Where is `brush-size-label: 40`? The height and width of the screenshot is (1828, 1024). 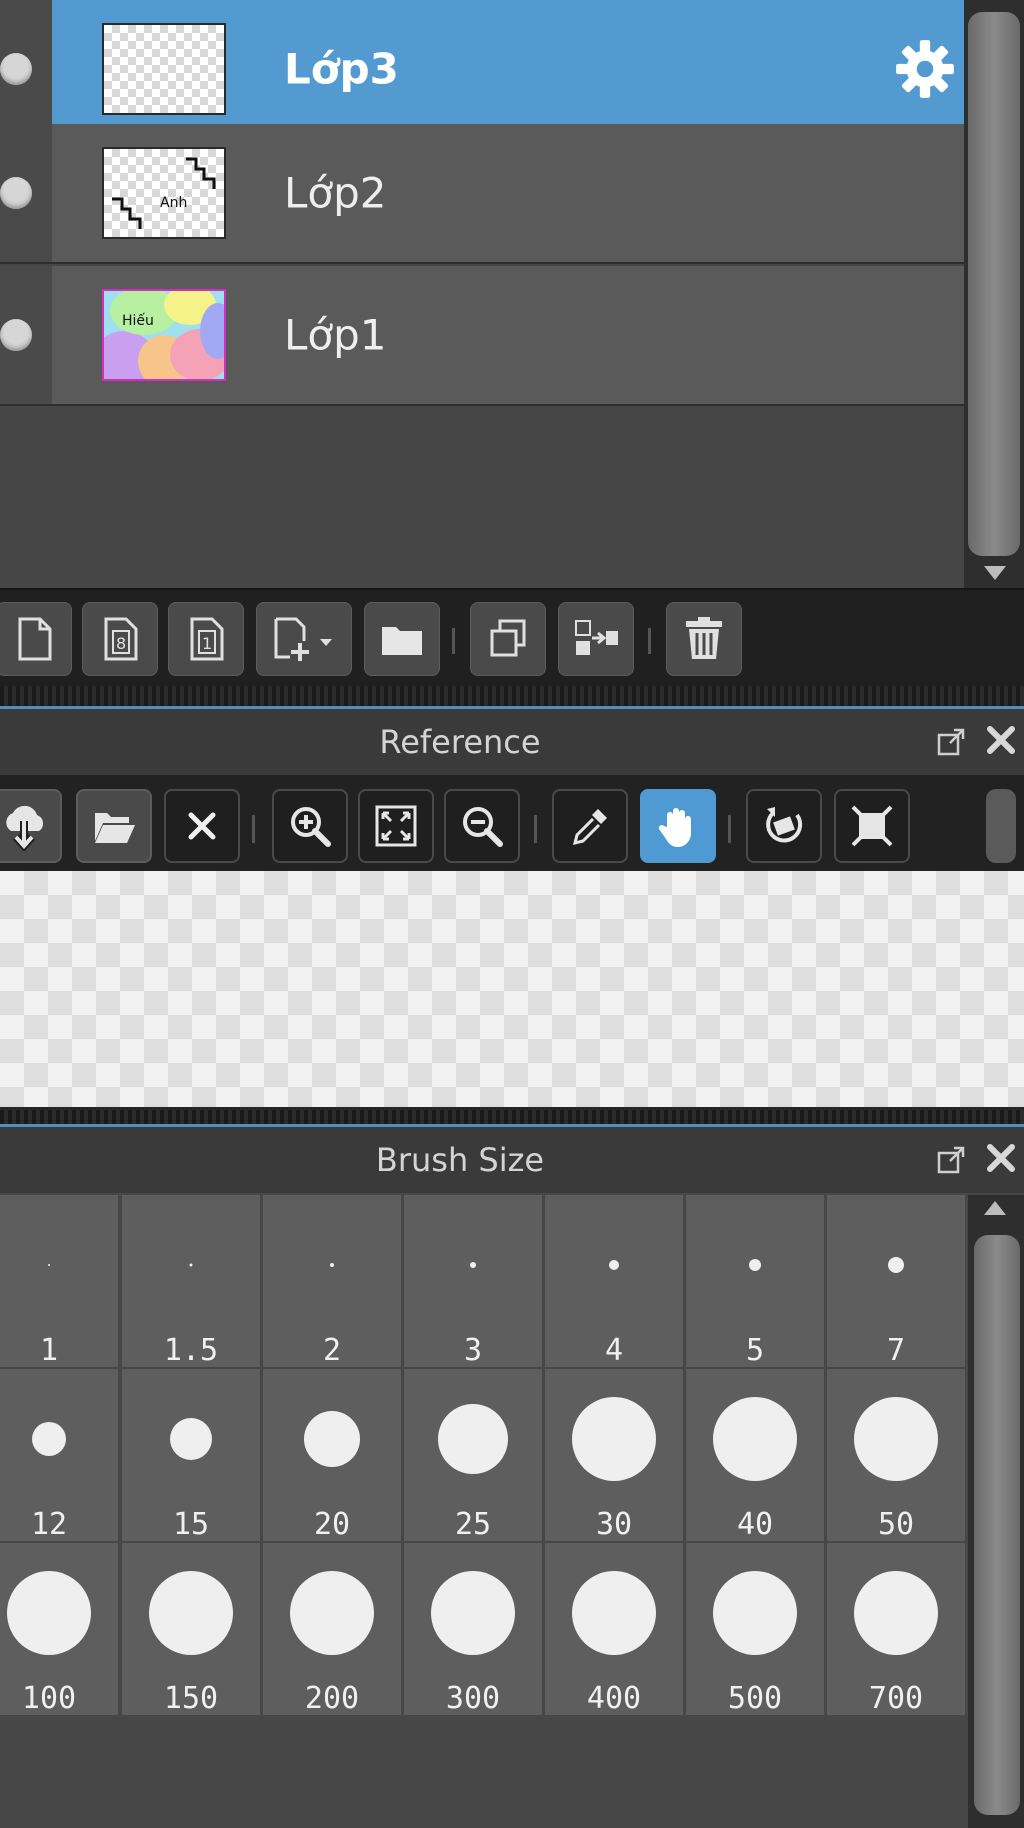 brush-size-label: 40 is located at coordinates (755, 1524).